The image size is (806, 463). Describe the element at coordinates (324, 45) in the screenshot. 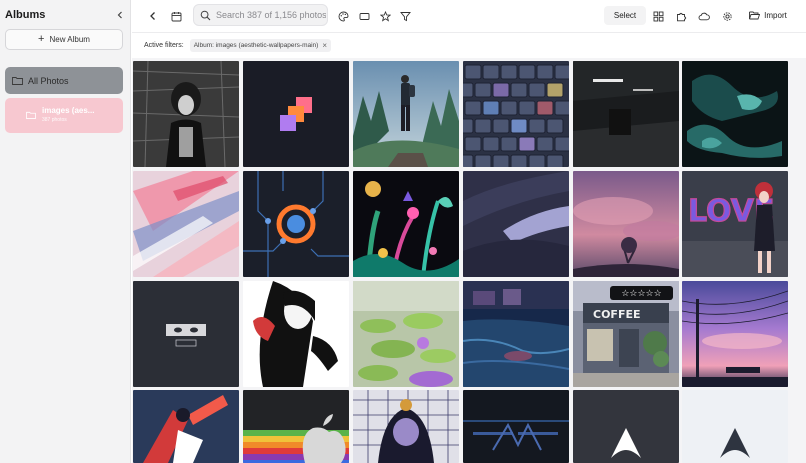

I see `remove-filter-icon: ×` at that location.